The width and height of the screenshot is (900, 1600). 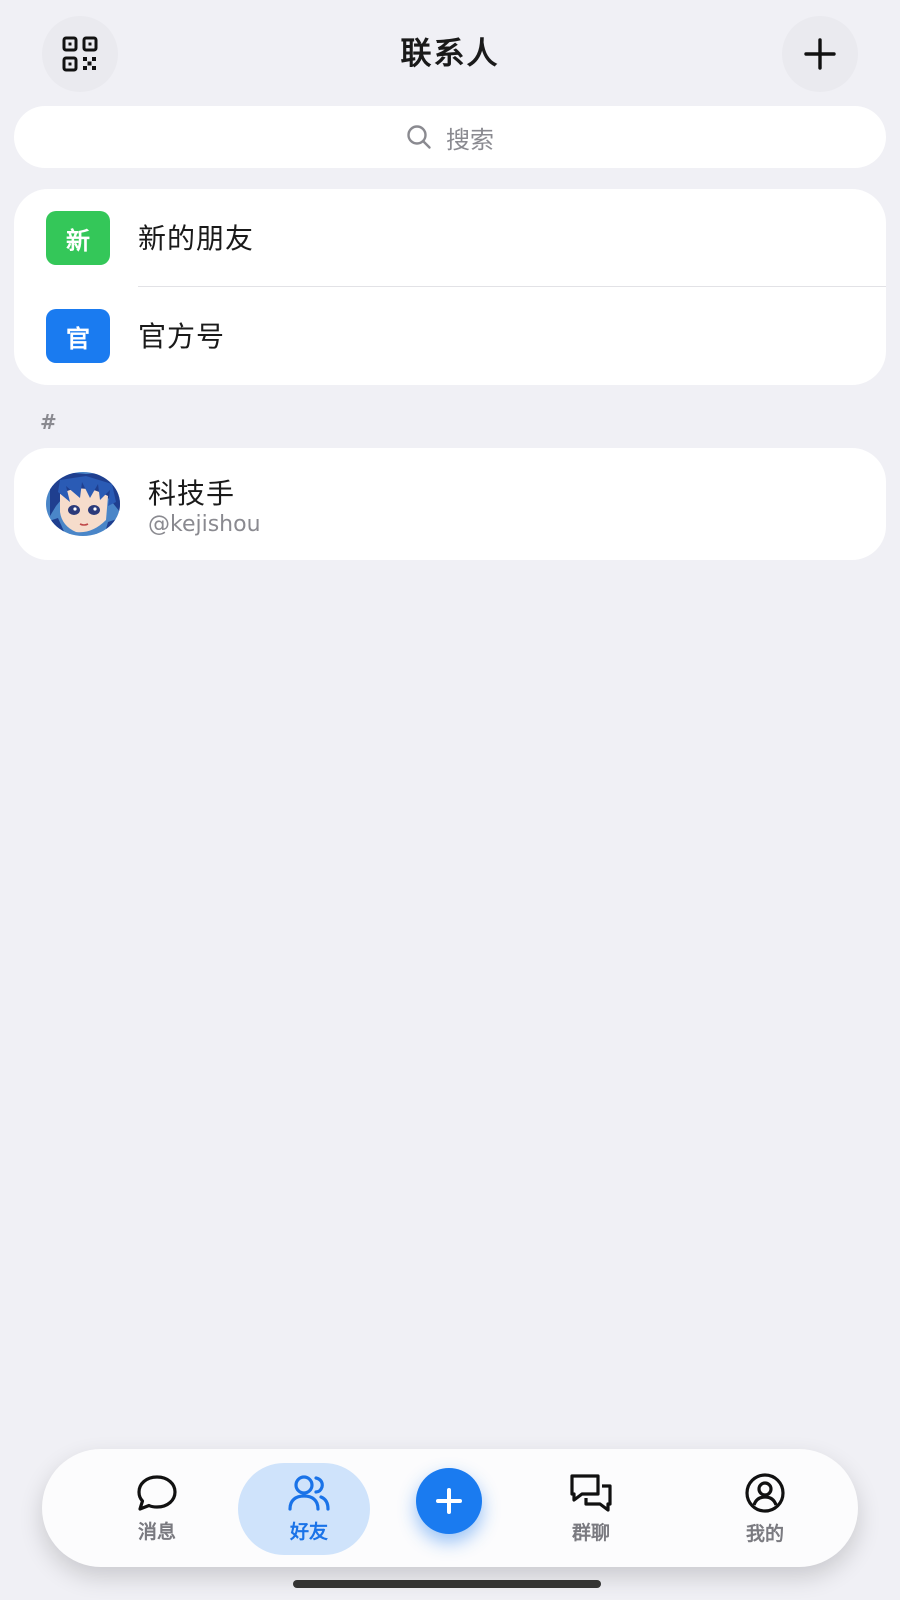 I want to click on compose-button, so click(x=449, y=1501).